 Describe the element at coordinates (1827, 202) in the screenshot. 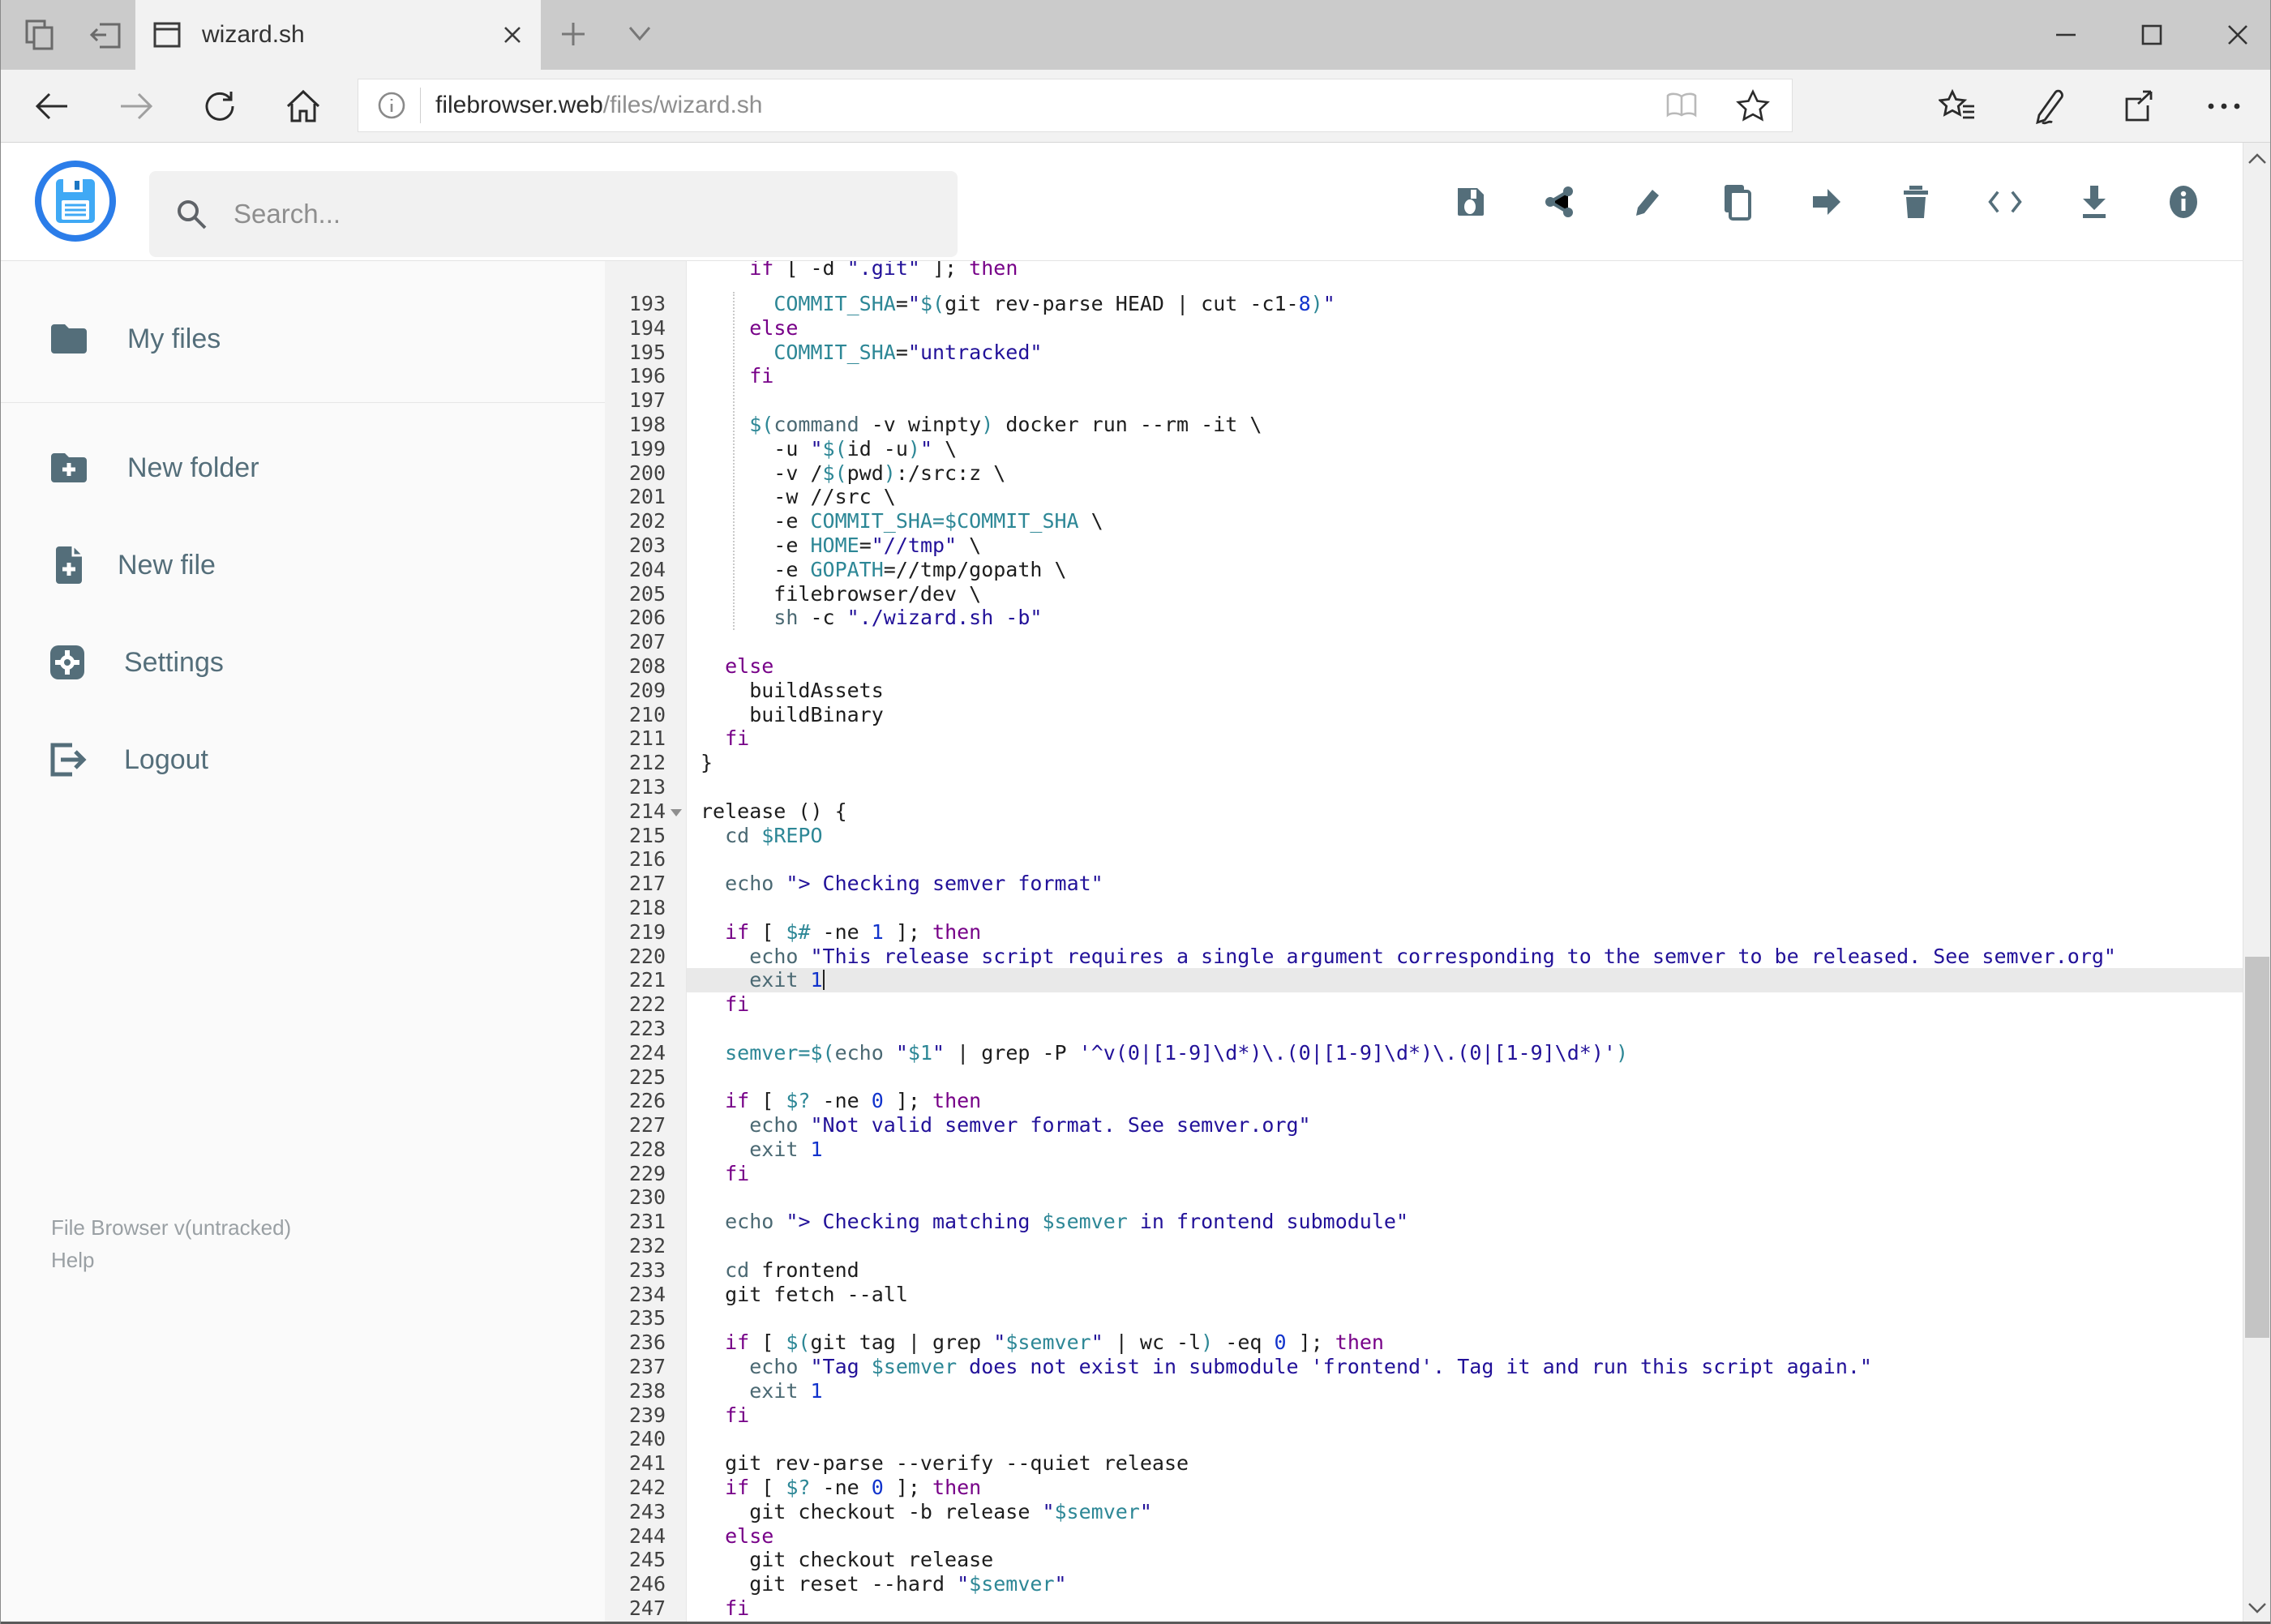

I see `move-icon` at that location.